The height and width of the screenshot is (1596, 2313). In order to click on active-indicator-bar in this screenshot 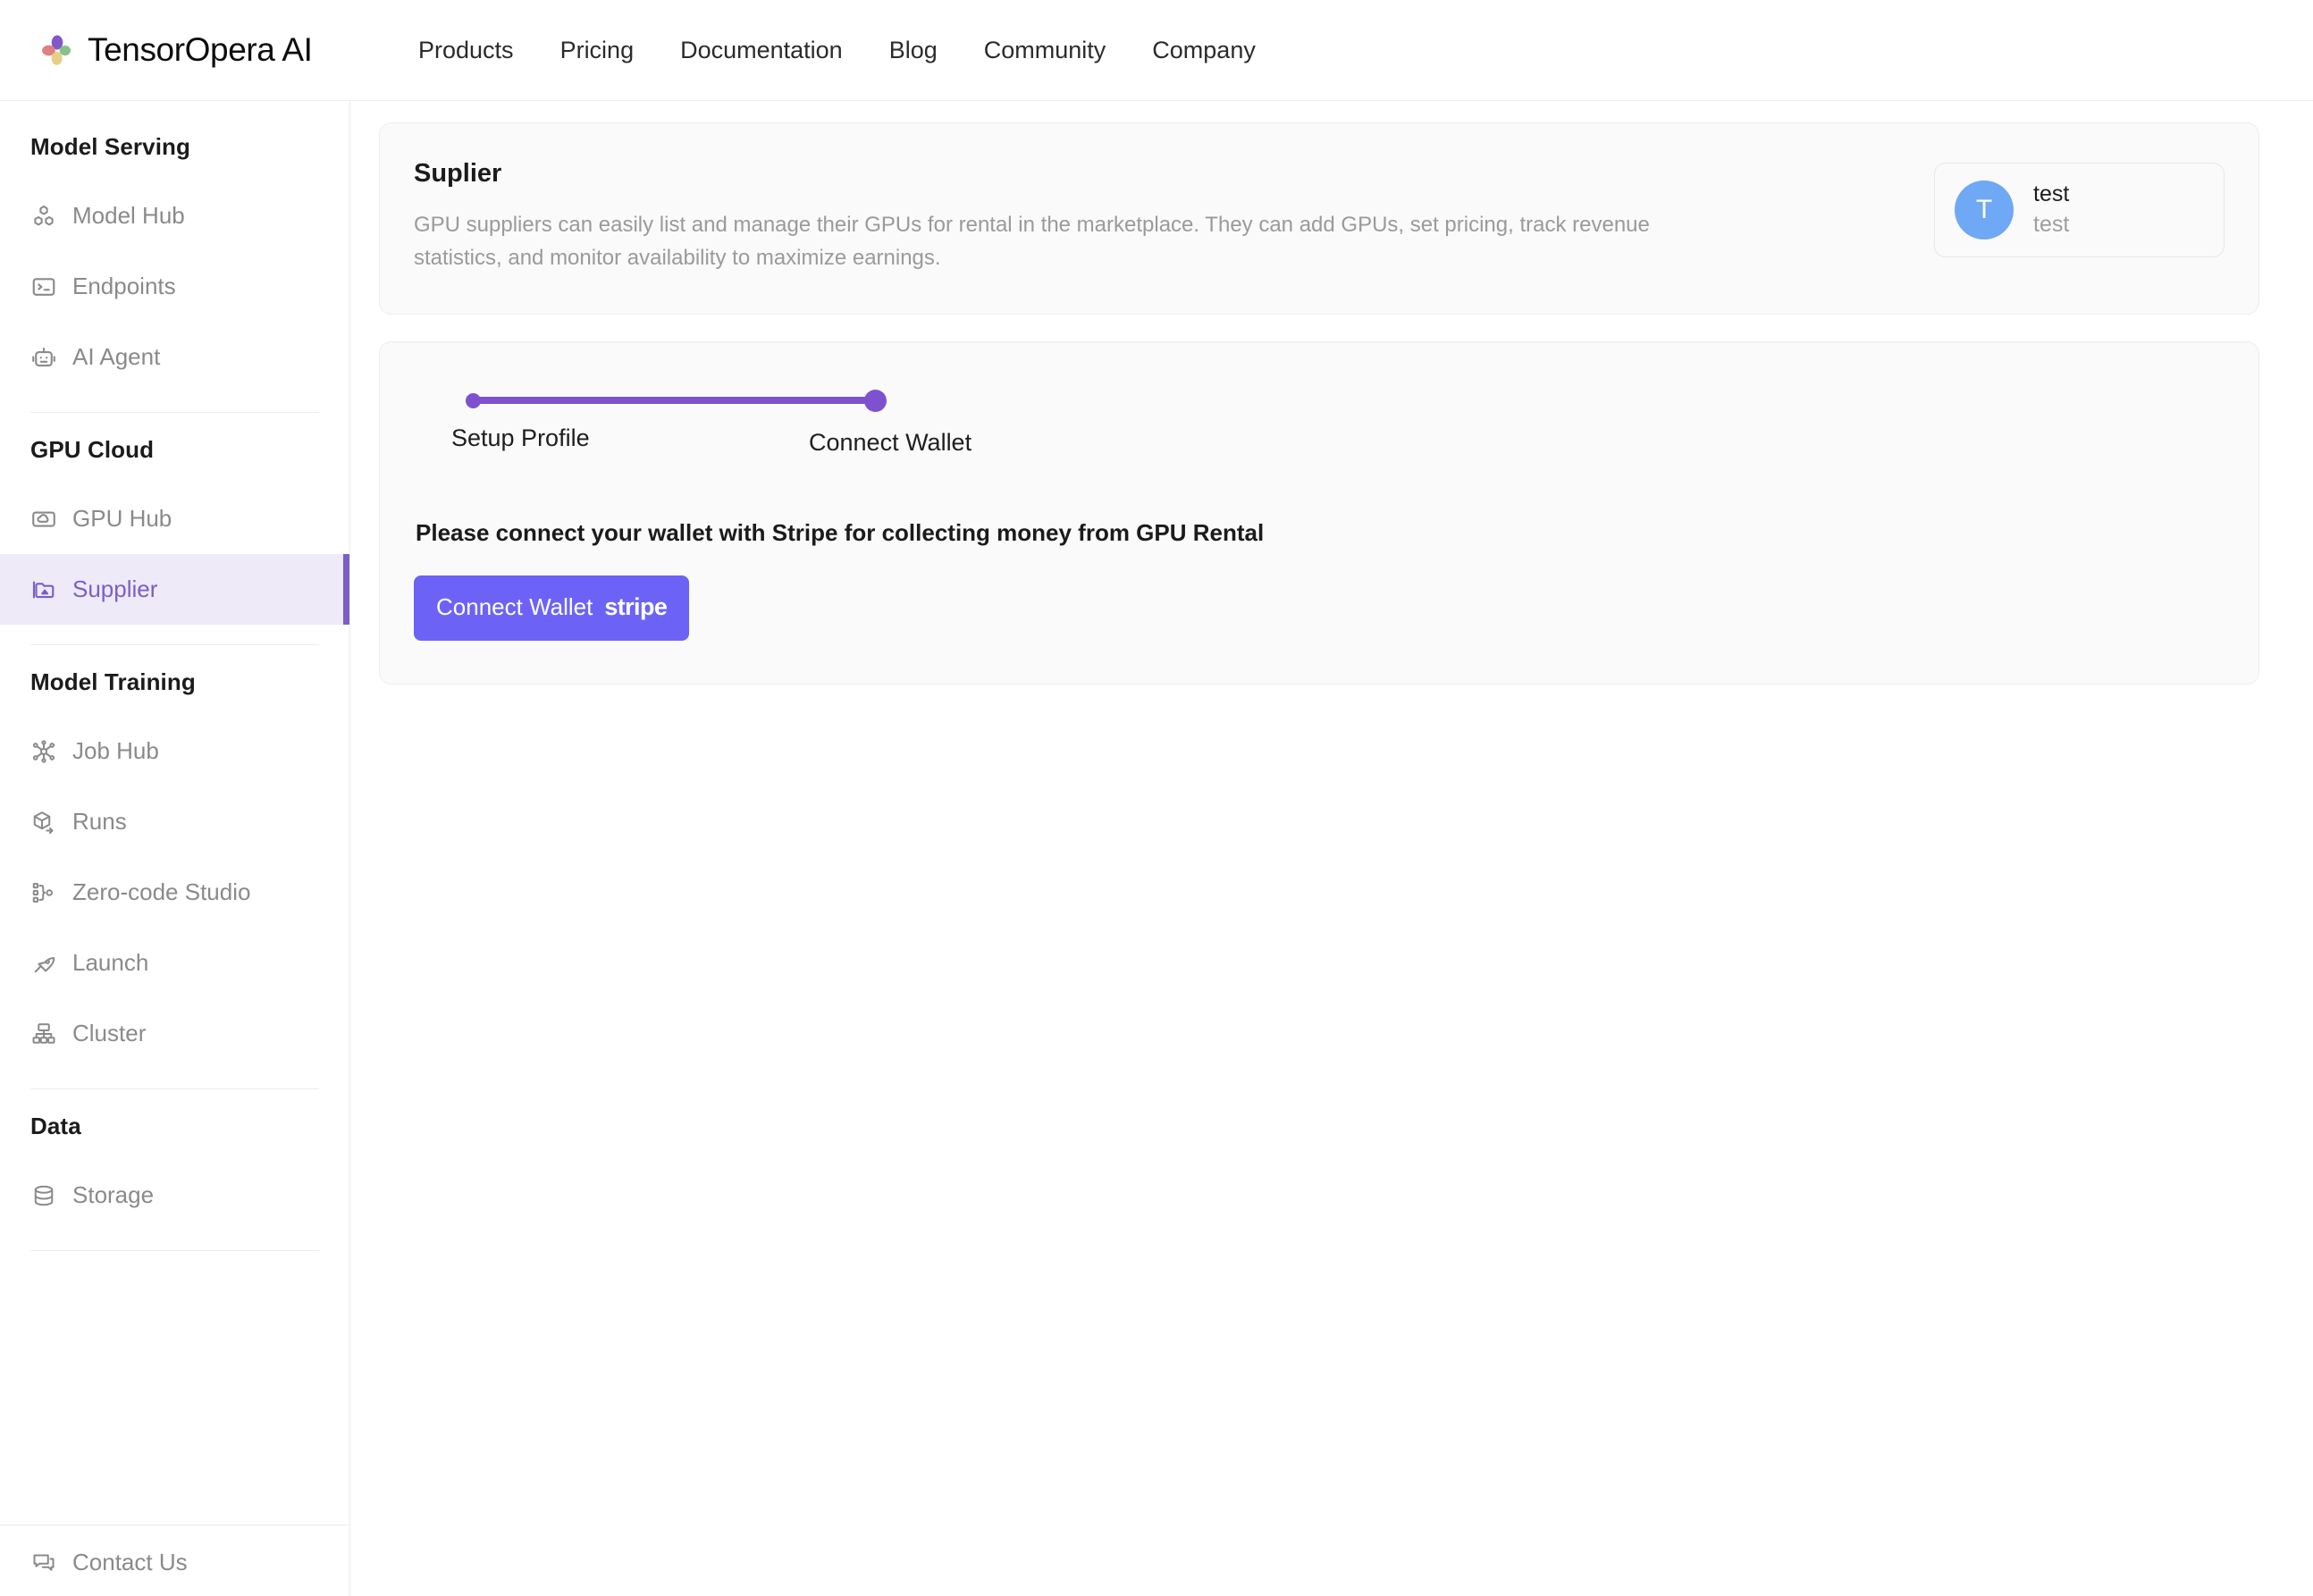, I will do `click(346, 589)`.